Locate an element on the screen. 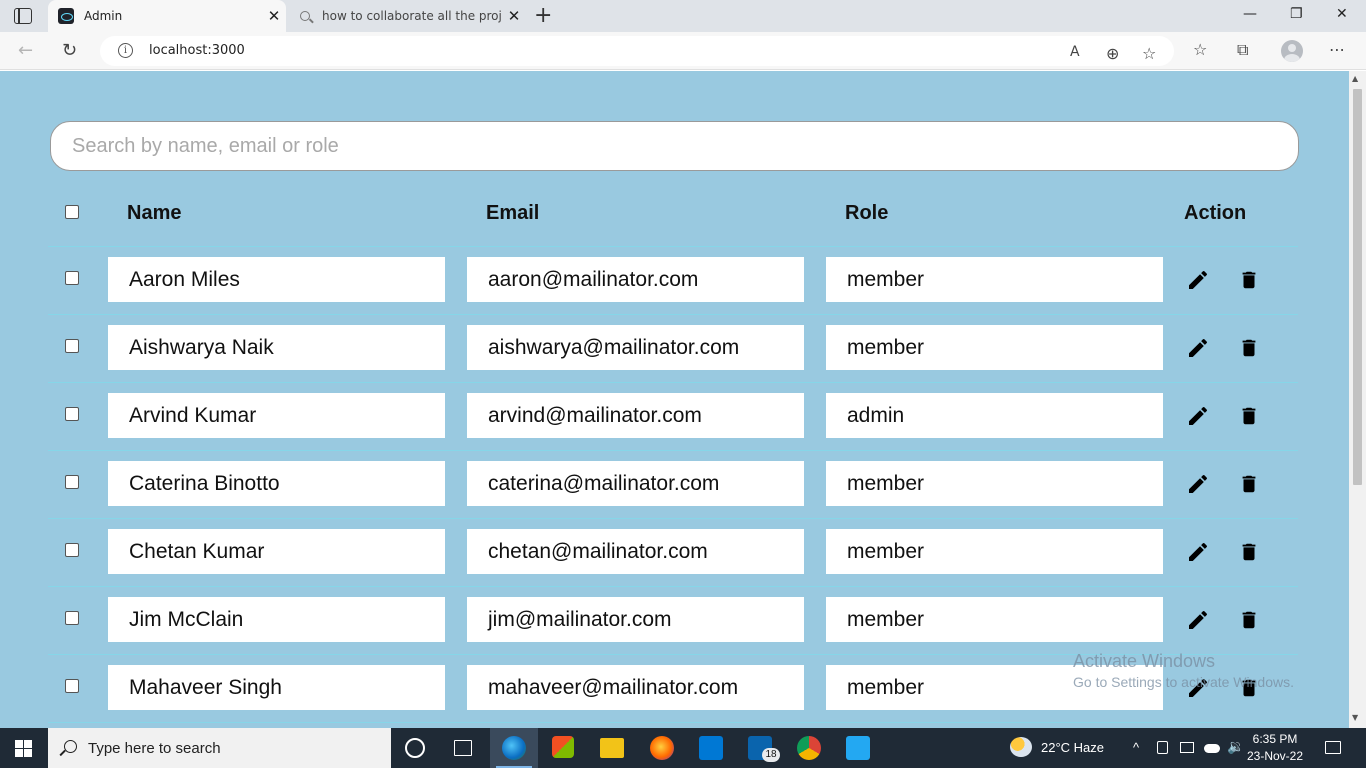 This screenshot has height=768, width=1366. select-all-checkbox is located at coordinates (72, 212).